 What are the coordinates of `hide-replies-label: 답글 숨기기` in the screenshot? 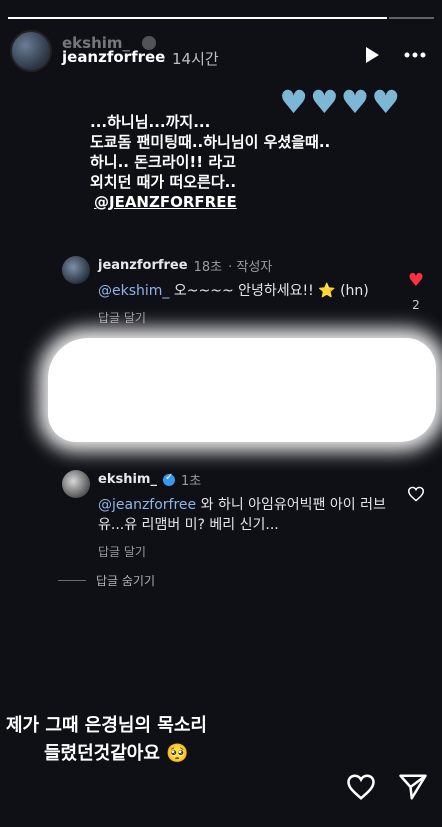 It's located at (125, 580).